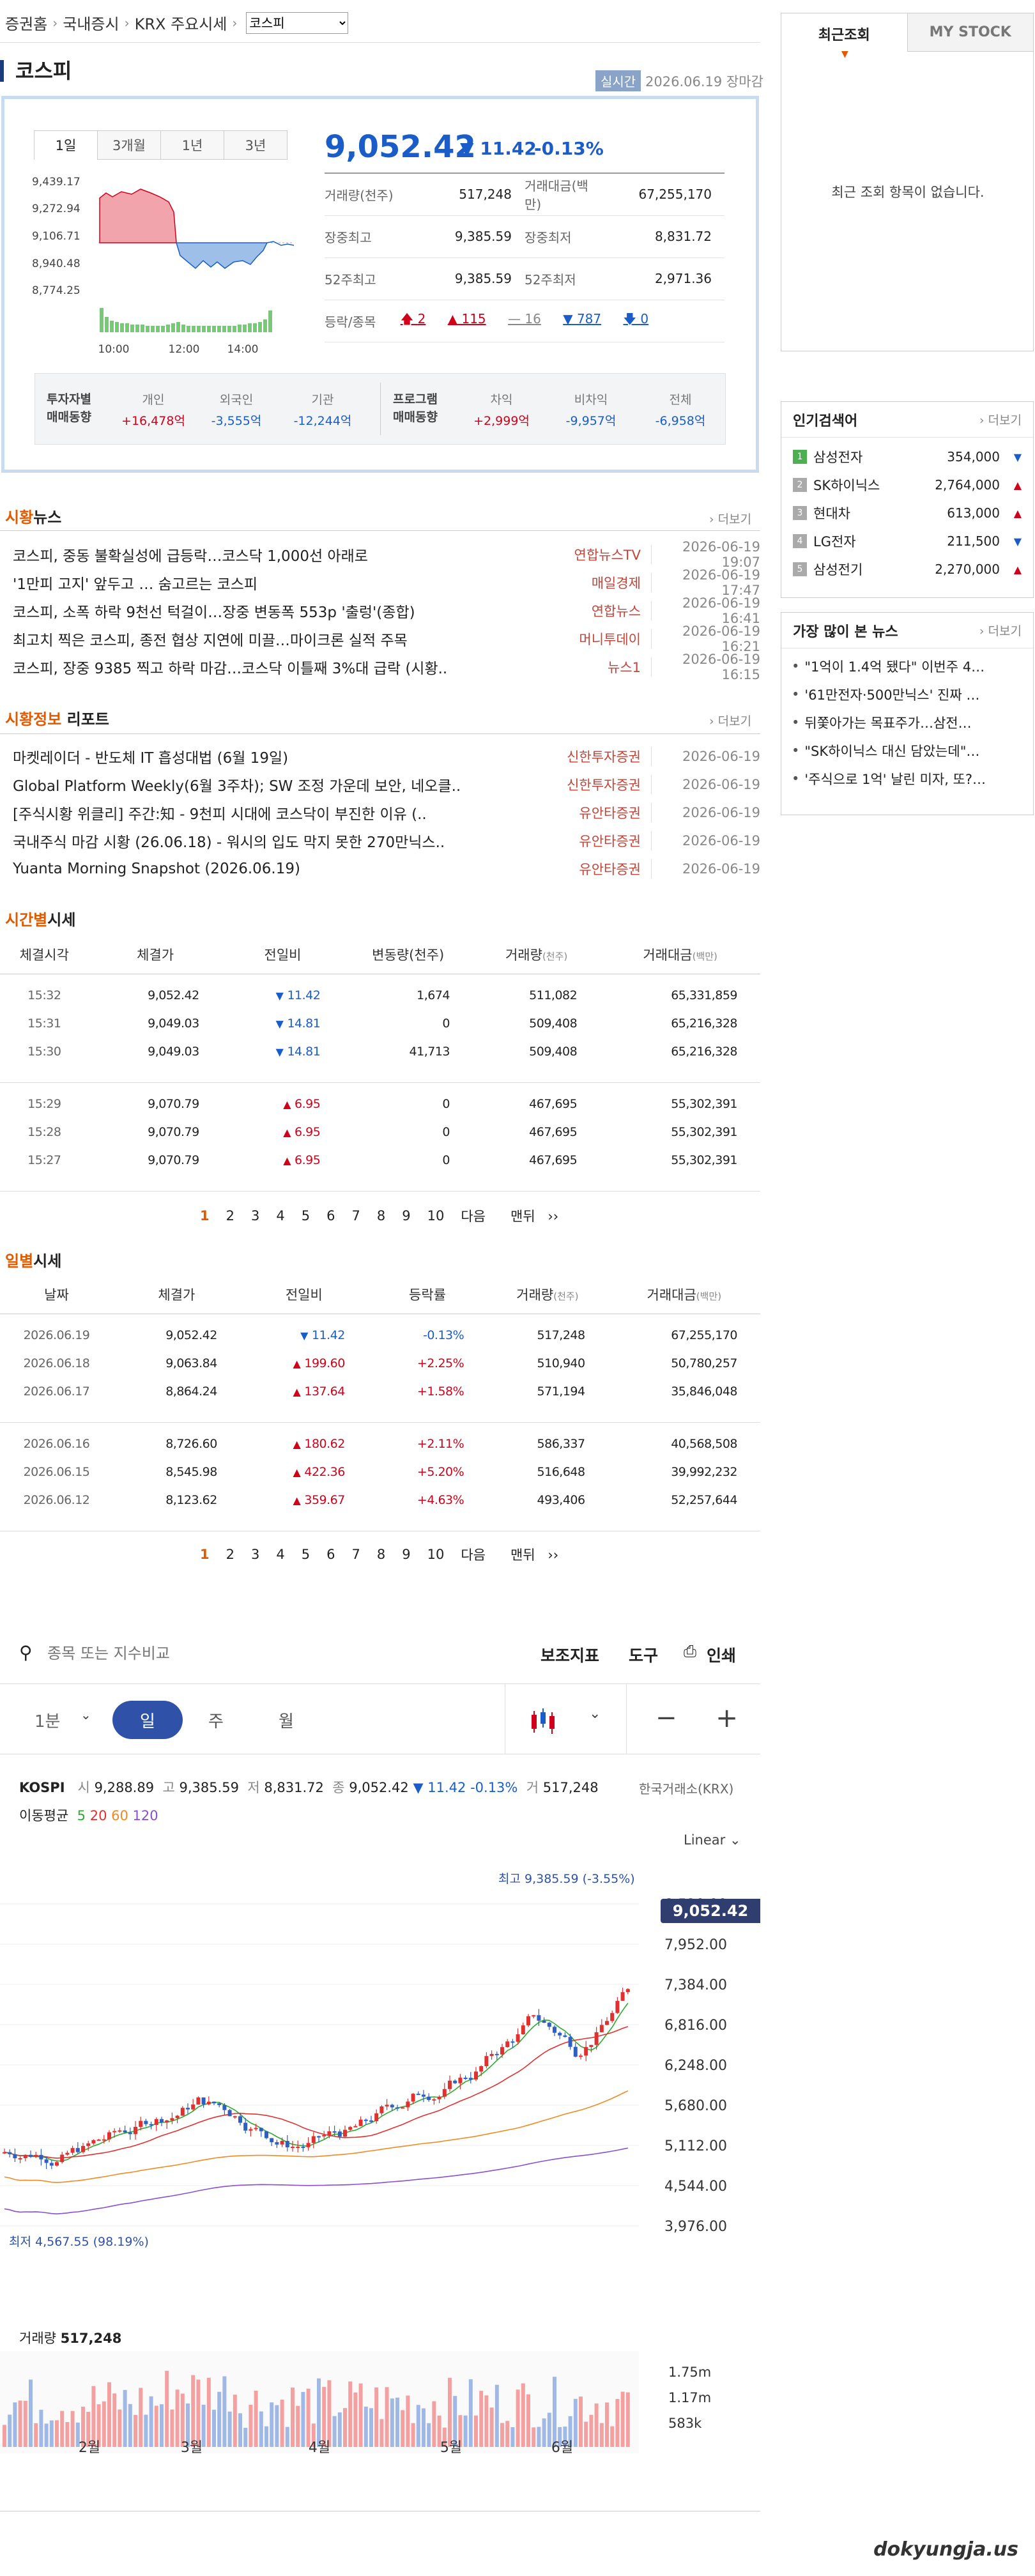  What do you see at coordinates (727, 1717) in the screenshot?
I see `zoom-in-icon: +` at bounding box center [727, 1717].